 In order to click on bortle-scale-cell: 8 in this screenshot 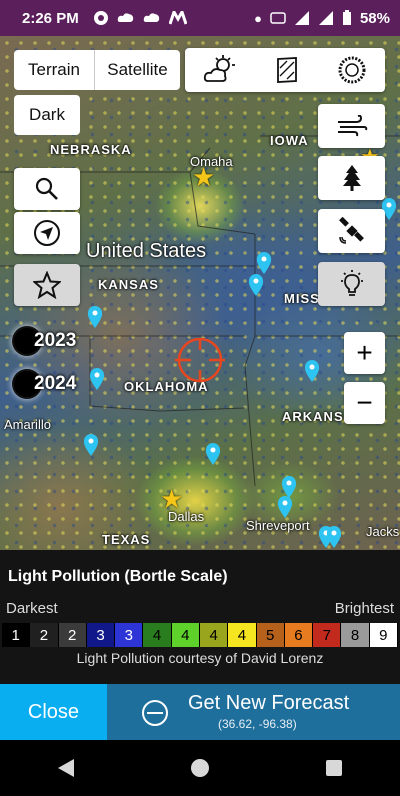, I will do `click(355, 635)`.